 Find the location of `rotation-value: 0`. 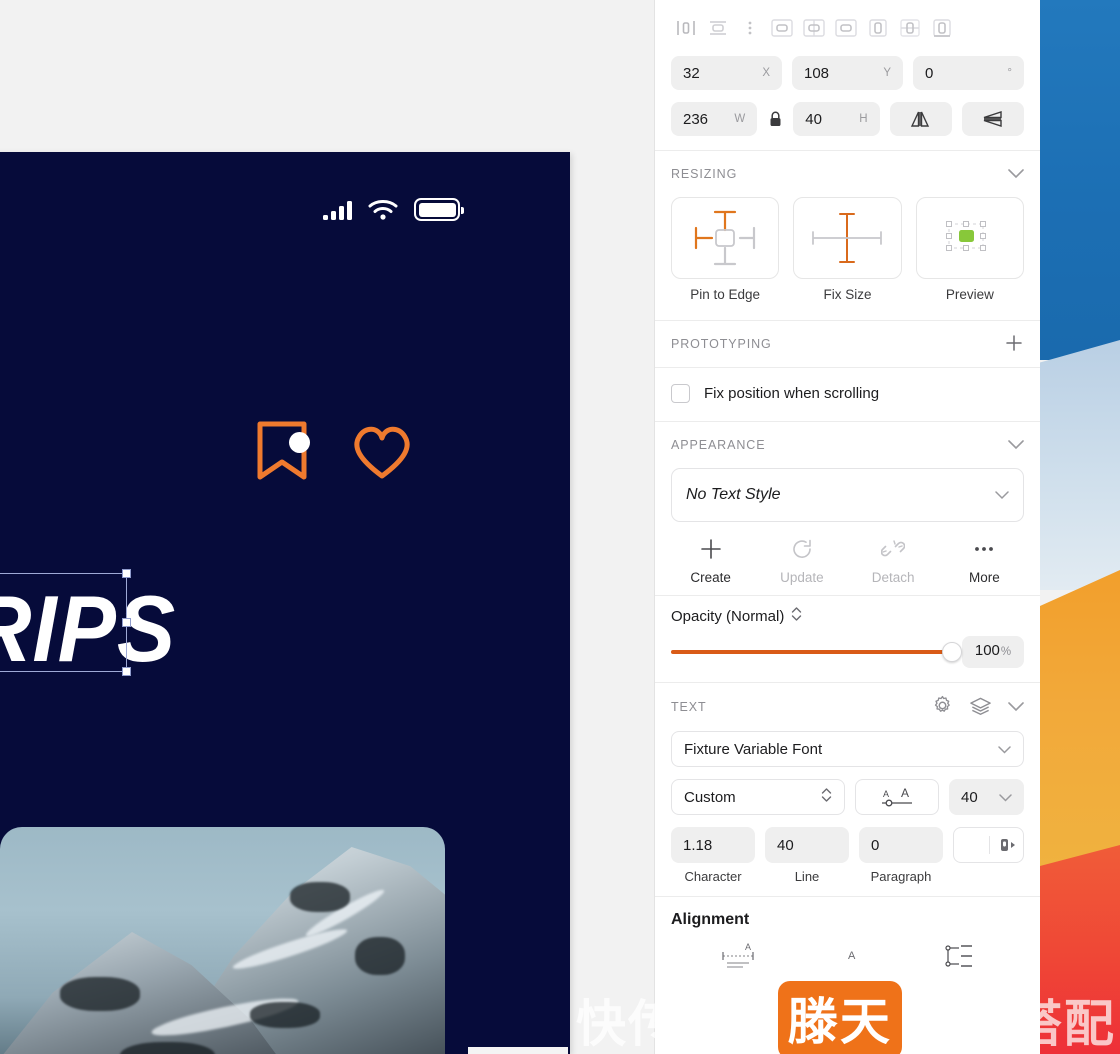

rotation-value: 0 is located at coordinates (929, 73).